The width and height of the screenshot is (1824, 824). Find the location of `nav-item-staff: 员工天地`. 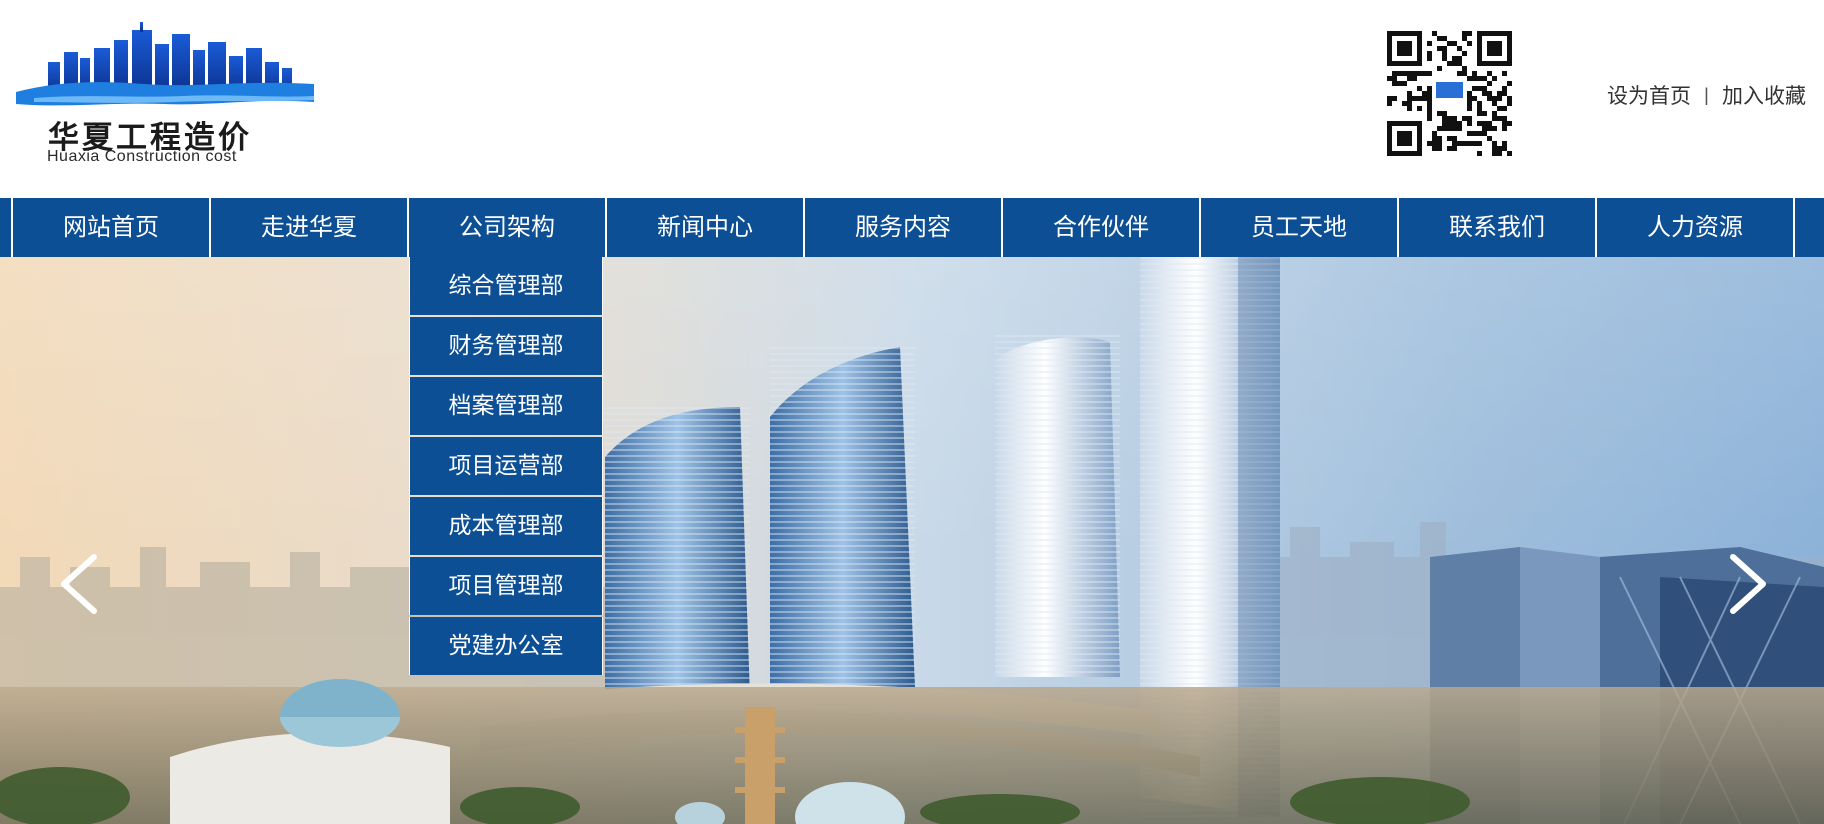

nav-item-staff: 员工天地 is located at coordinates (1299, 227).